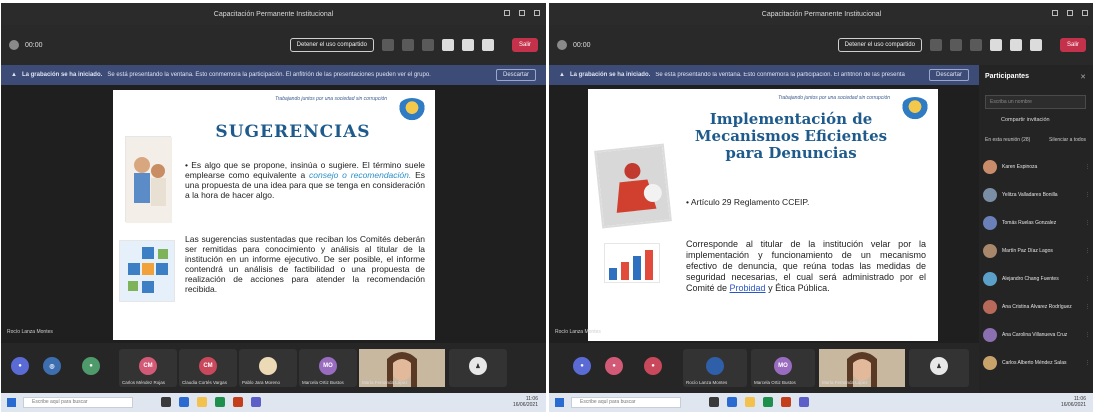 Image resolution: width=1093 pixels, height=414 pixels. What do you see at coordinates (1036, 251) in the screenshot?
I see `participant-row: Martín Paz Díaz Lagos ⋮` at bounding box center [1036, 251].